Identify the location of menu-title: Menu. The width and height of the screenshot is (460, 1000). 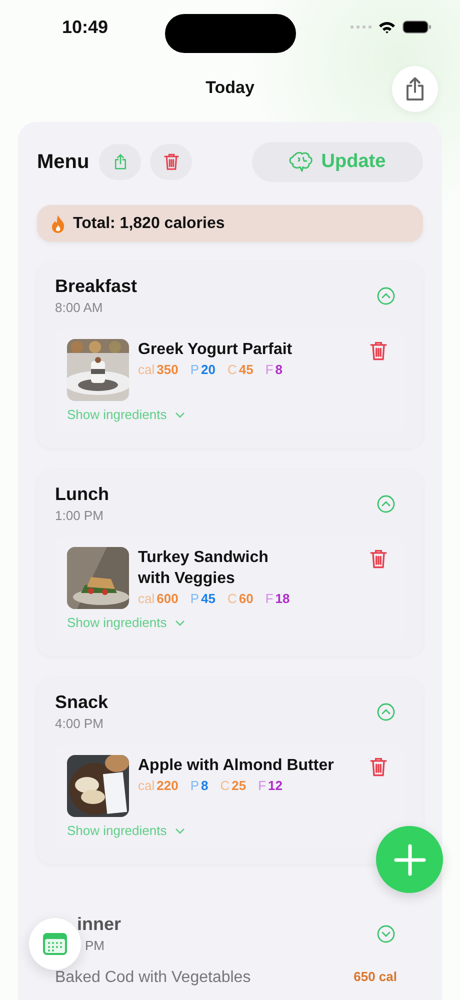
(63, 162).